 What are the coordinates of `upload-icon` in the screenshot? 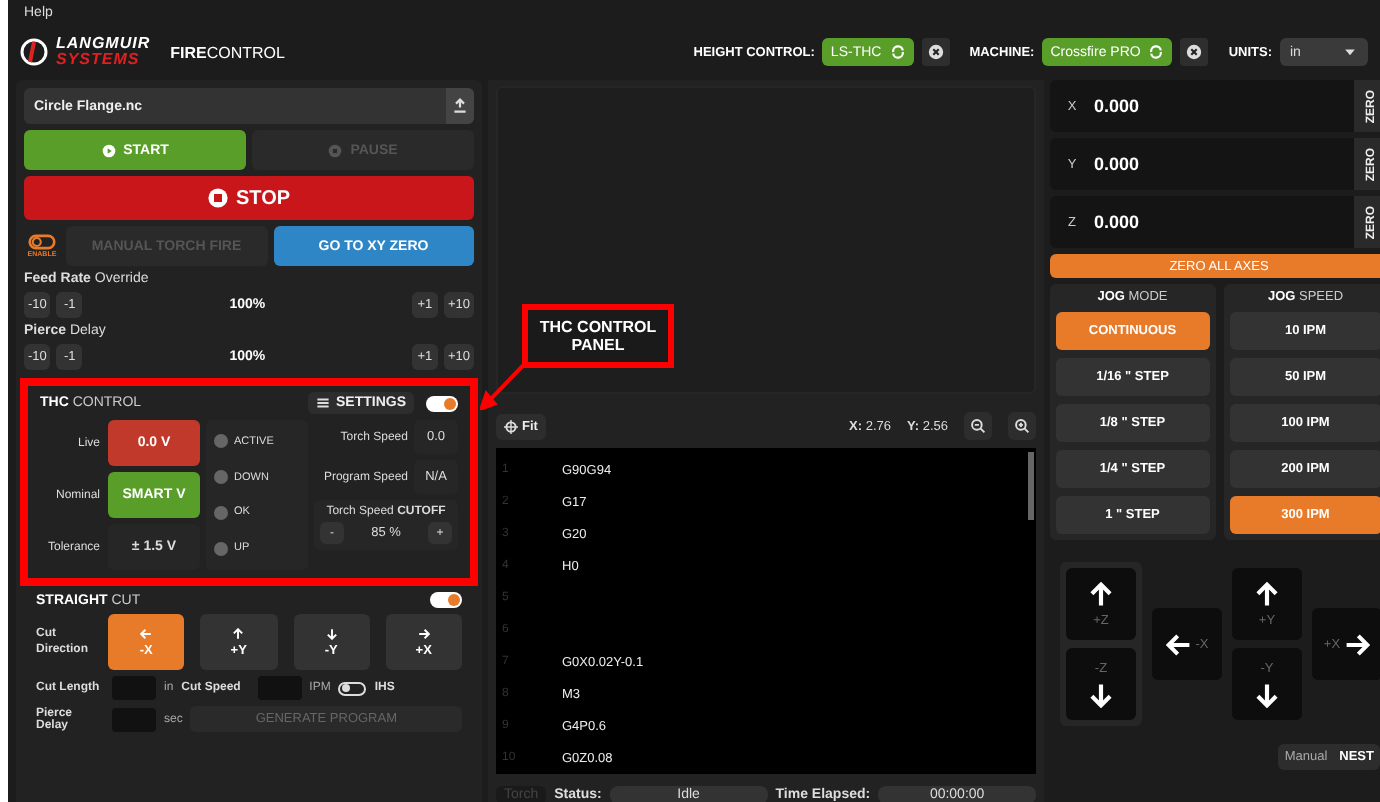 It's located at (460, 106).